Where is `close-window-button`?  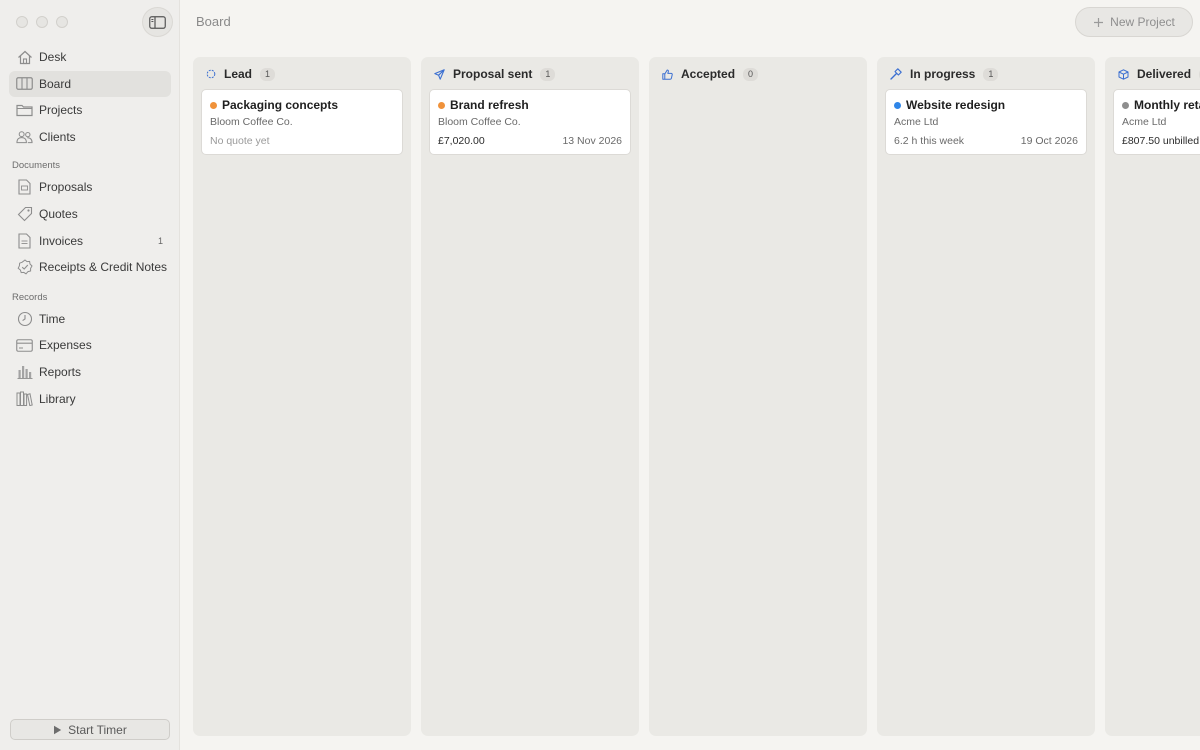
close-window-button is located at coordinates (22, 22).